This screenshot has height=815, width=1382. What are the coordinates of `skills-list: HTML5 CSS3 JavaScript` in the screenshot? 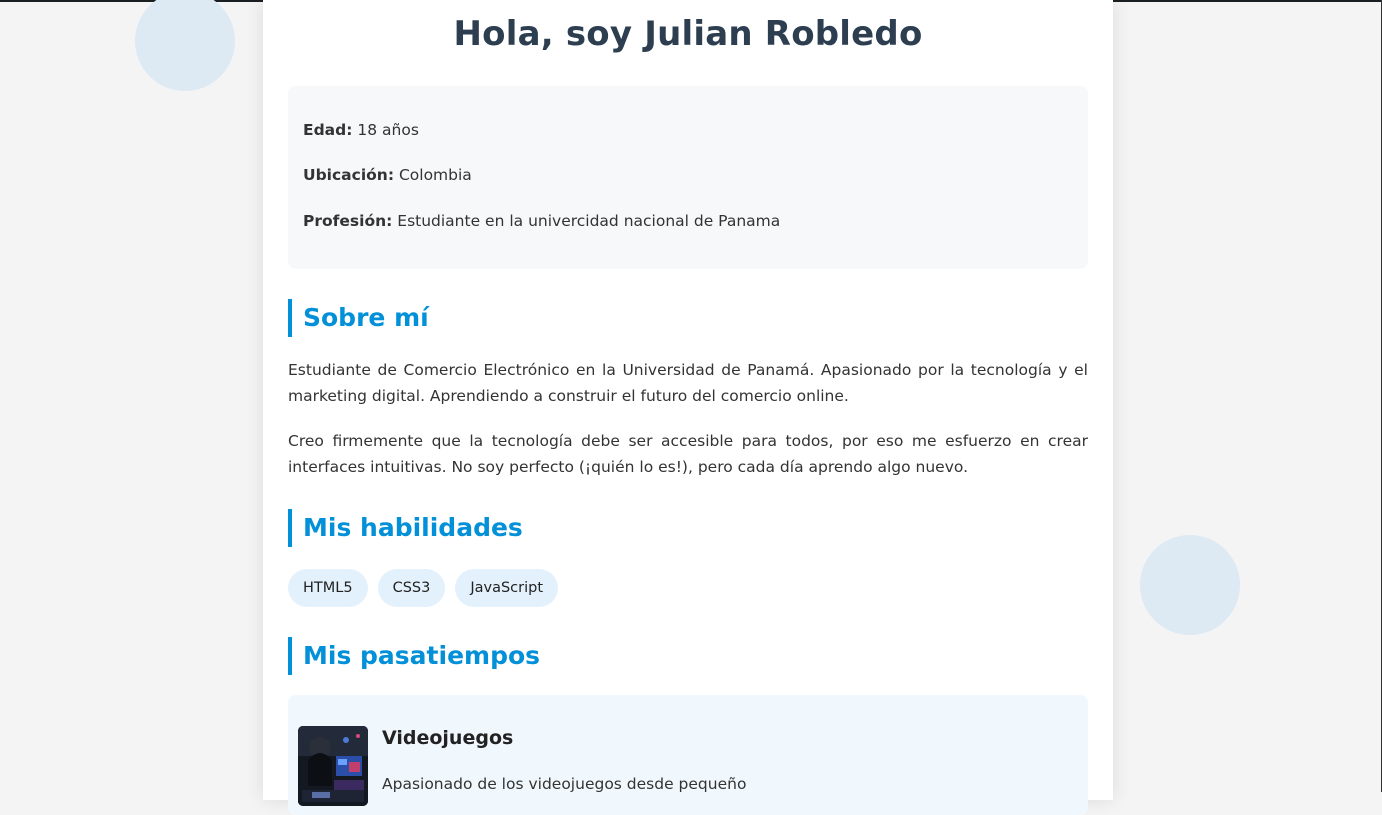 It's located at (423, 588).